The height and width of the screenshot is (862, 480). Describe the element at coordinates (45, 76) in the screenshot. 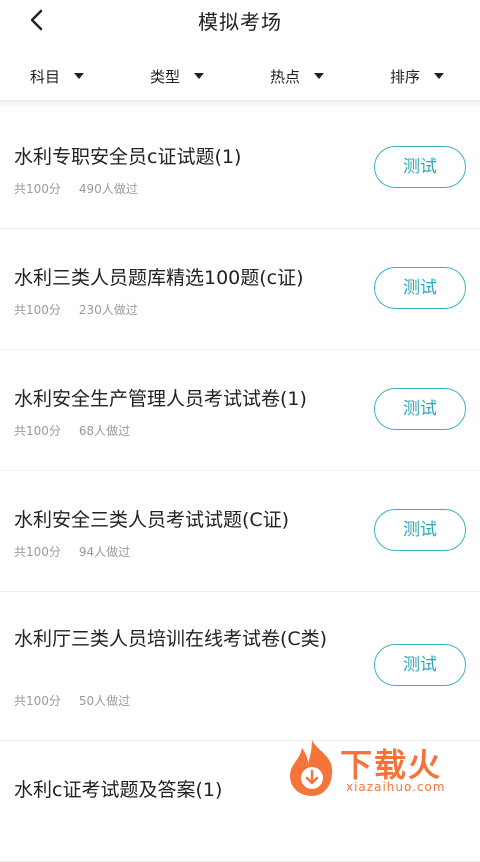

I see `filter-label: 科目` at that location.